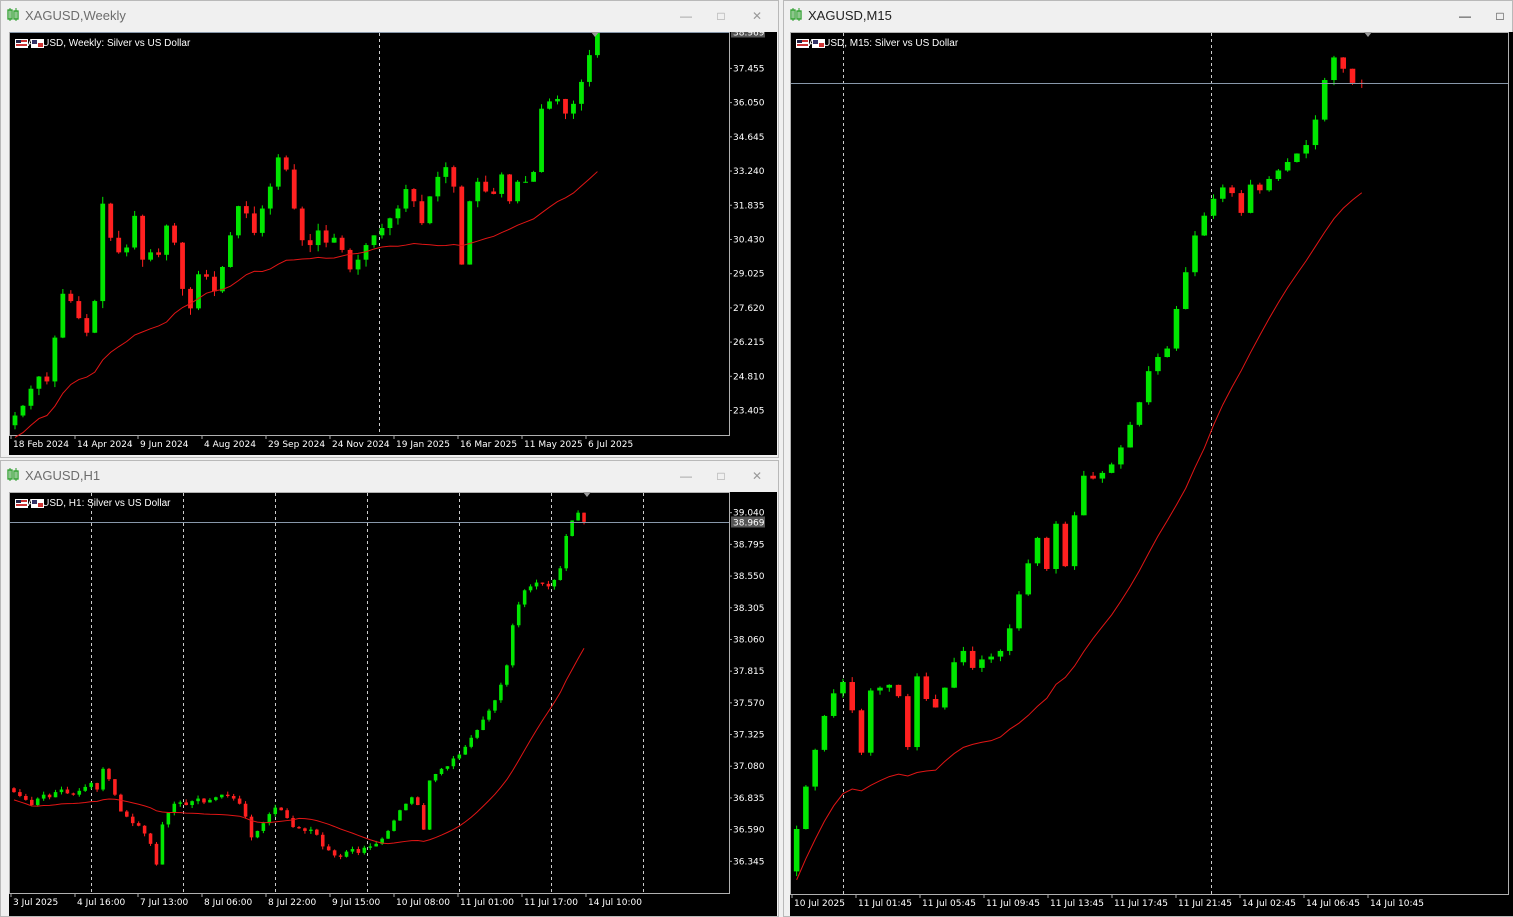  Describe the element at coordinates (389, 16) in the screenshot. I see `weekly-title-bar: XAGUSD,Weekly — □ ✕` at that location.